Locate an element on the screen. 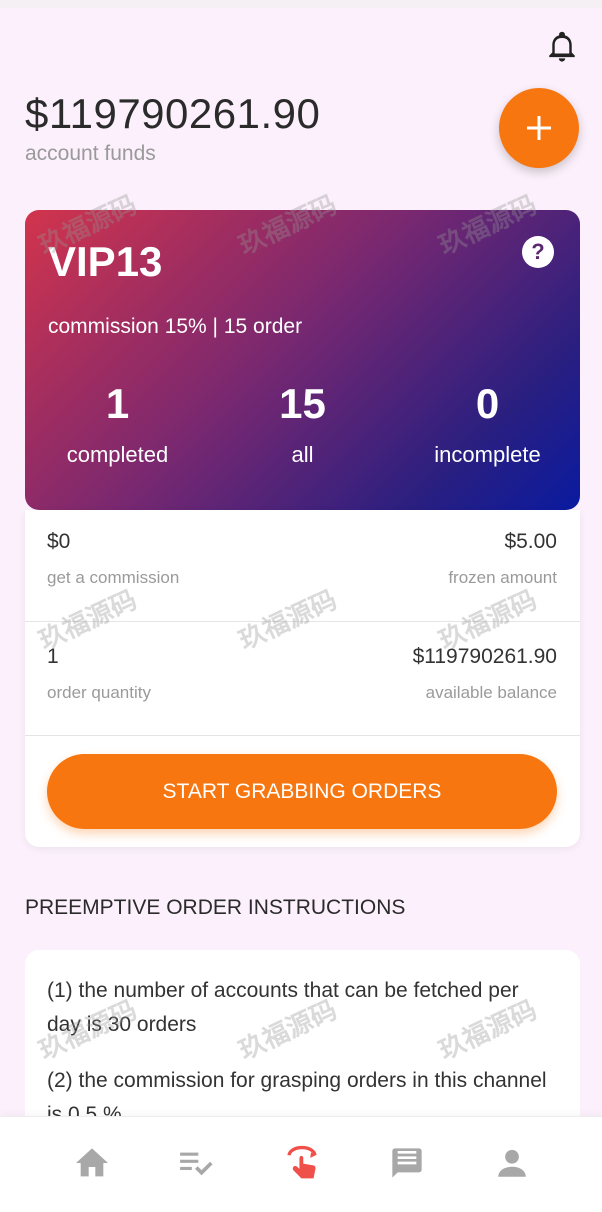  vip-description: commission 15% | 15 order is located at coordinates (175, 326).